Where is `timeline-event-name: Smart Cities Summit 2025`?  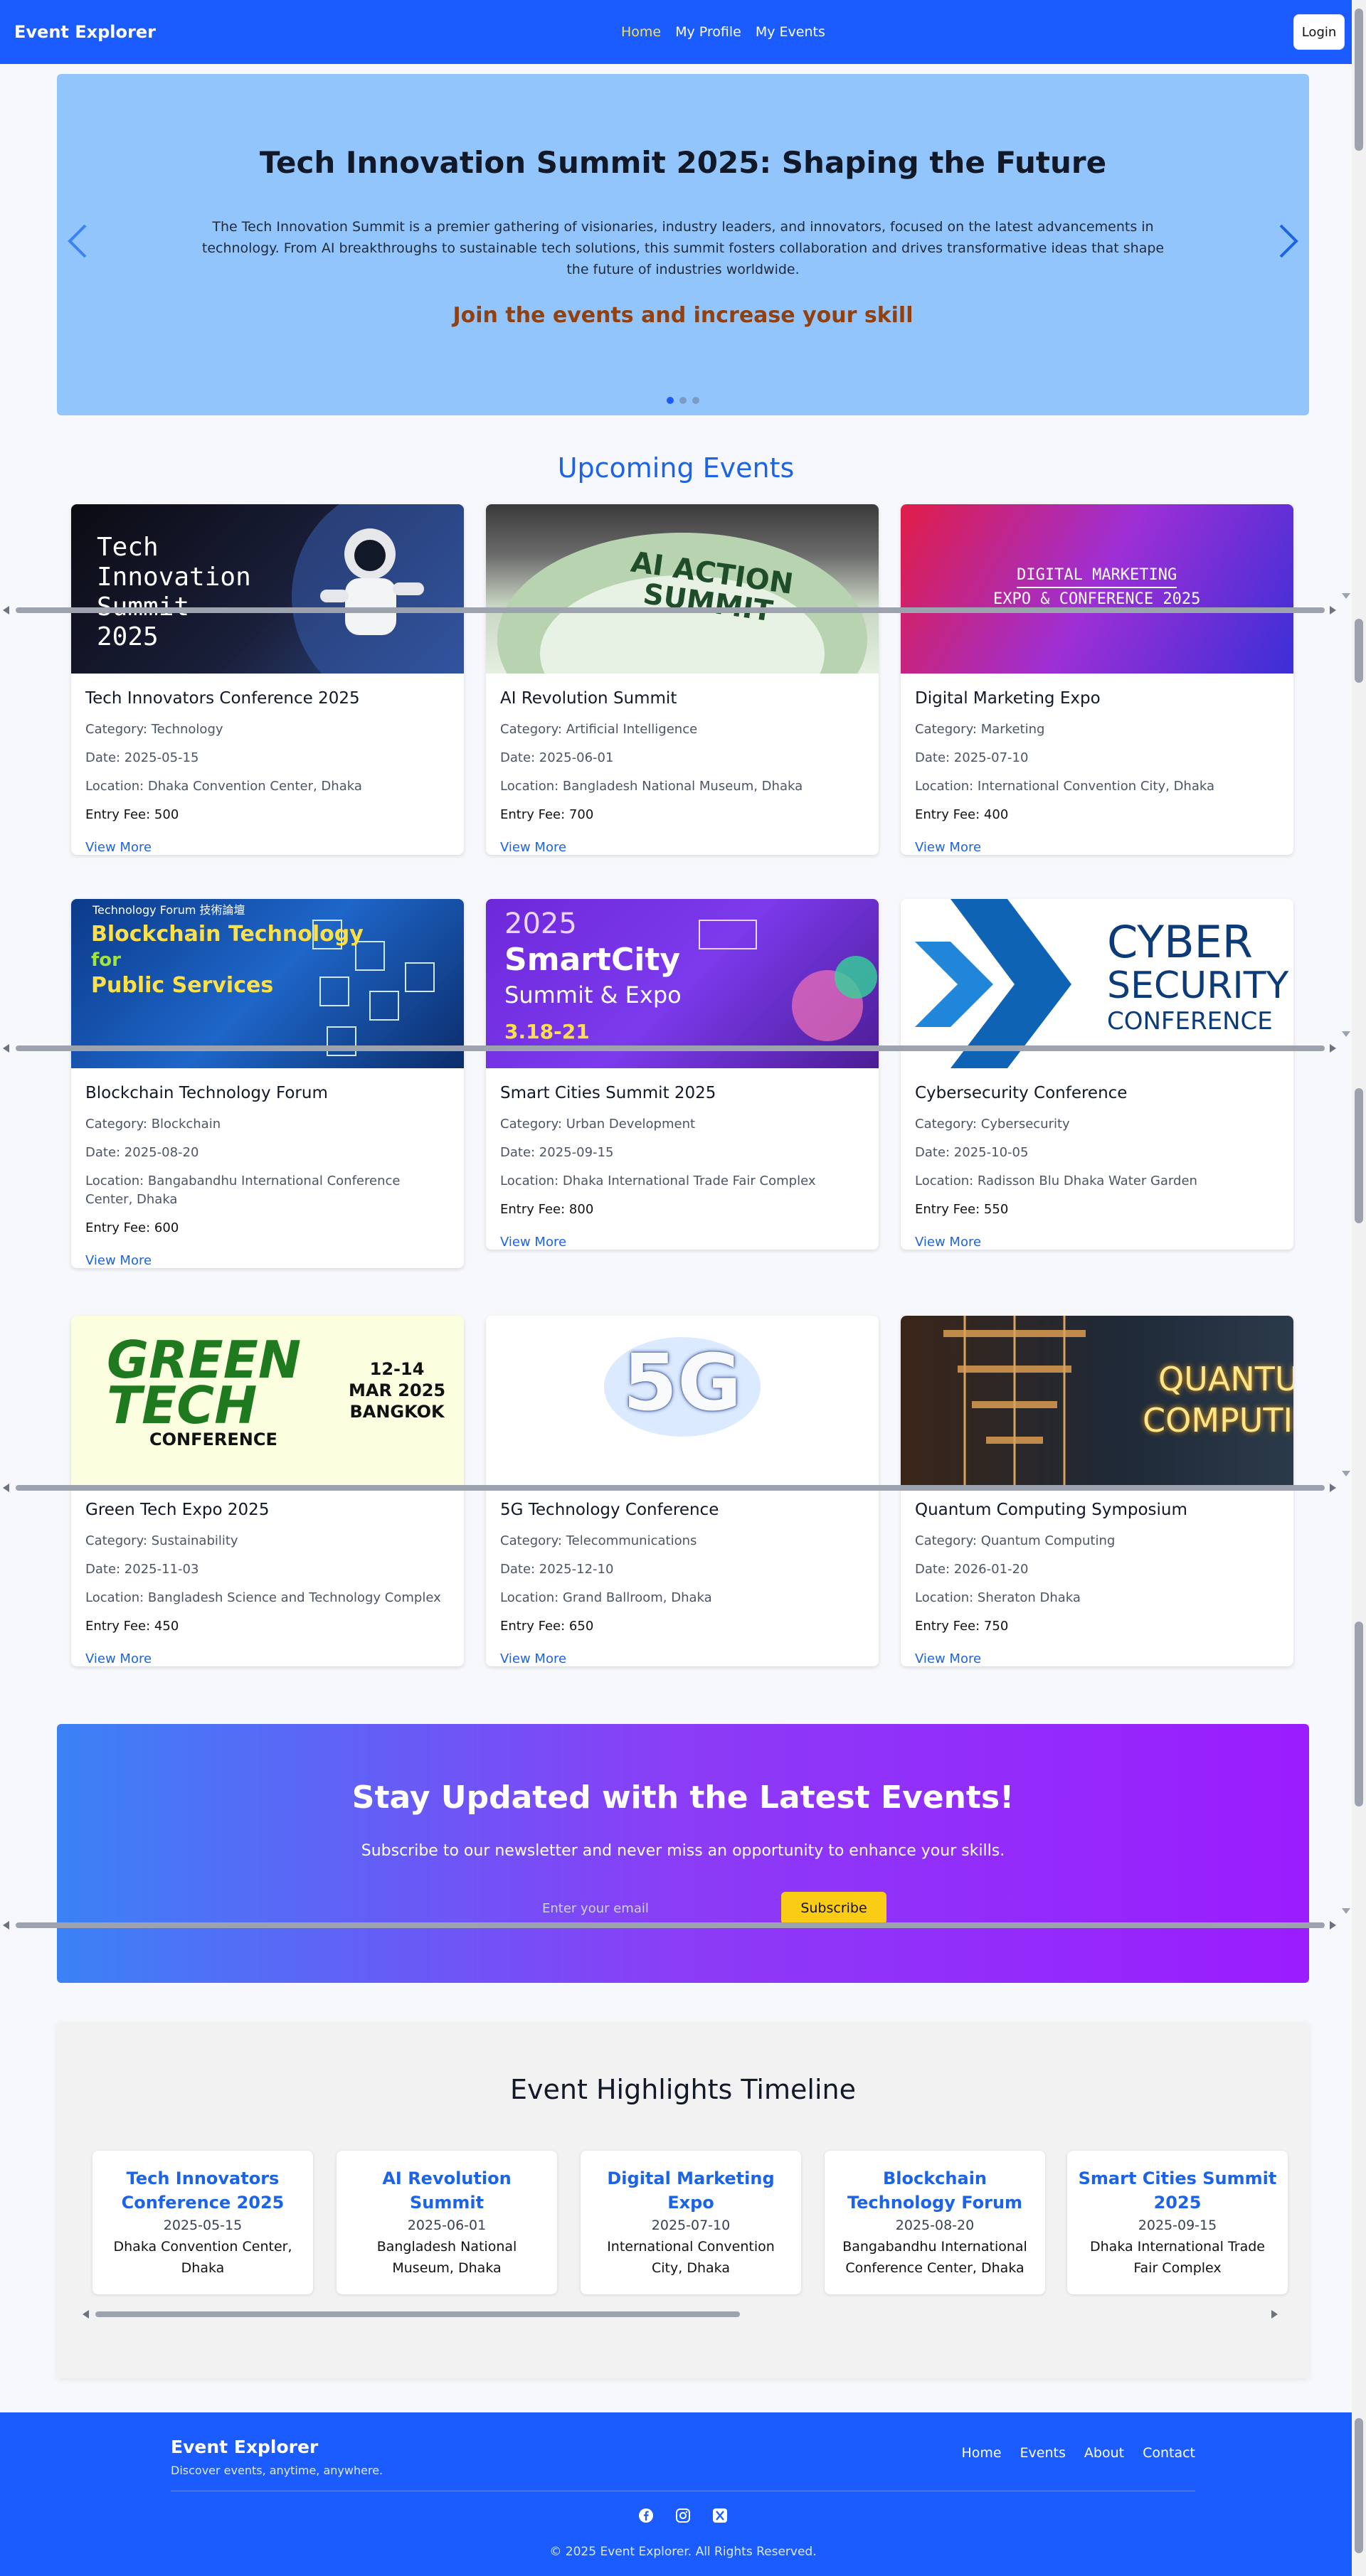 timeline-event-name: Smart Cities Summit 2025 is located at coordinates (1177, 2190).